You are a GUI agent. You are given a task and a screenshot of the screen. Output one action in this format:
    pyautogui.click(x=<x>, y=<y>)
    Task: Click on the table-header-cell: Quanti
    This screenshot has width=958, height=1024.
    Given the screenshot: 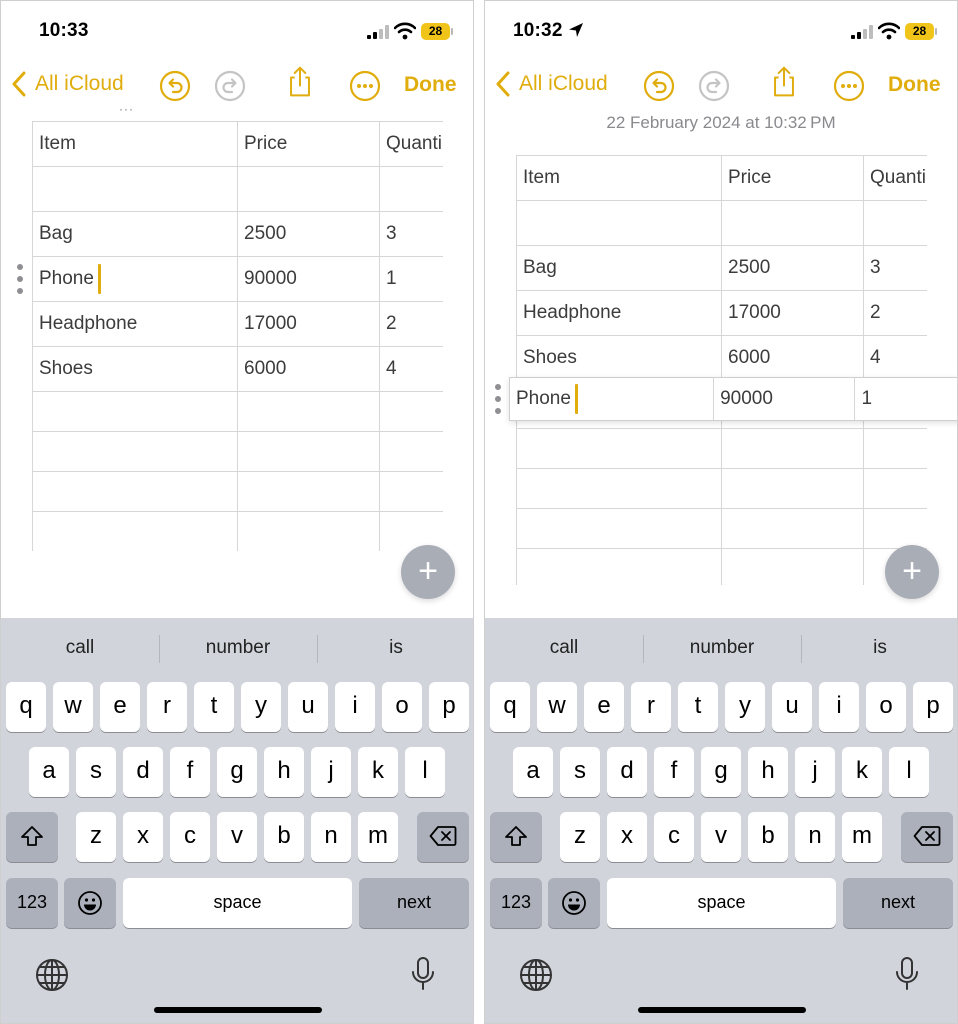 What is the action you would take?
    pyautogui.click(x=895, y=178)
    